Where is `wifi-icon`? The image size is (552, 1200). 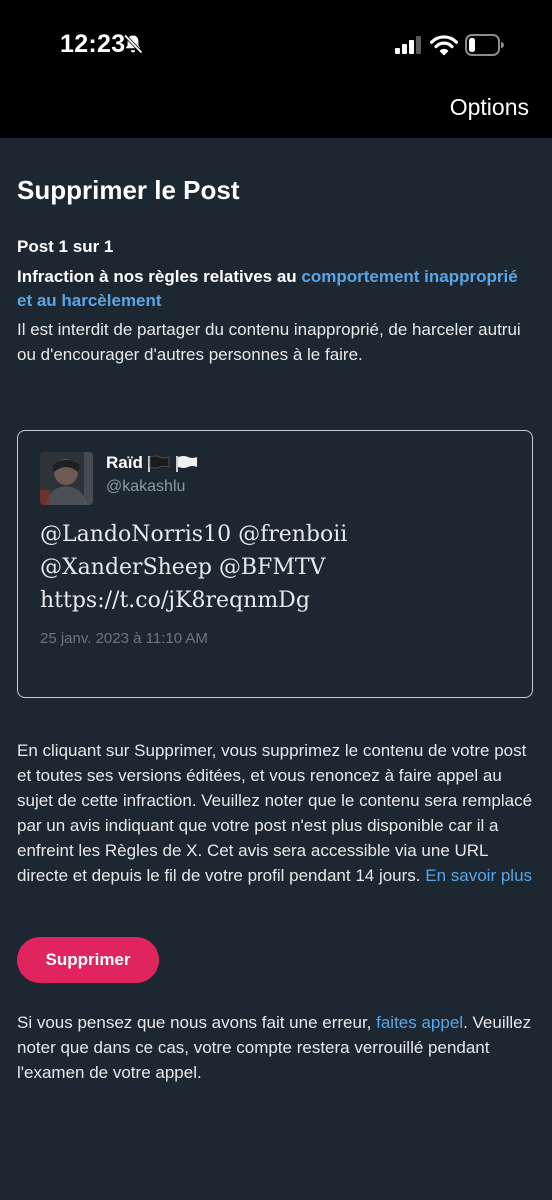 wifi-icon is located at coordinates (444, 45).